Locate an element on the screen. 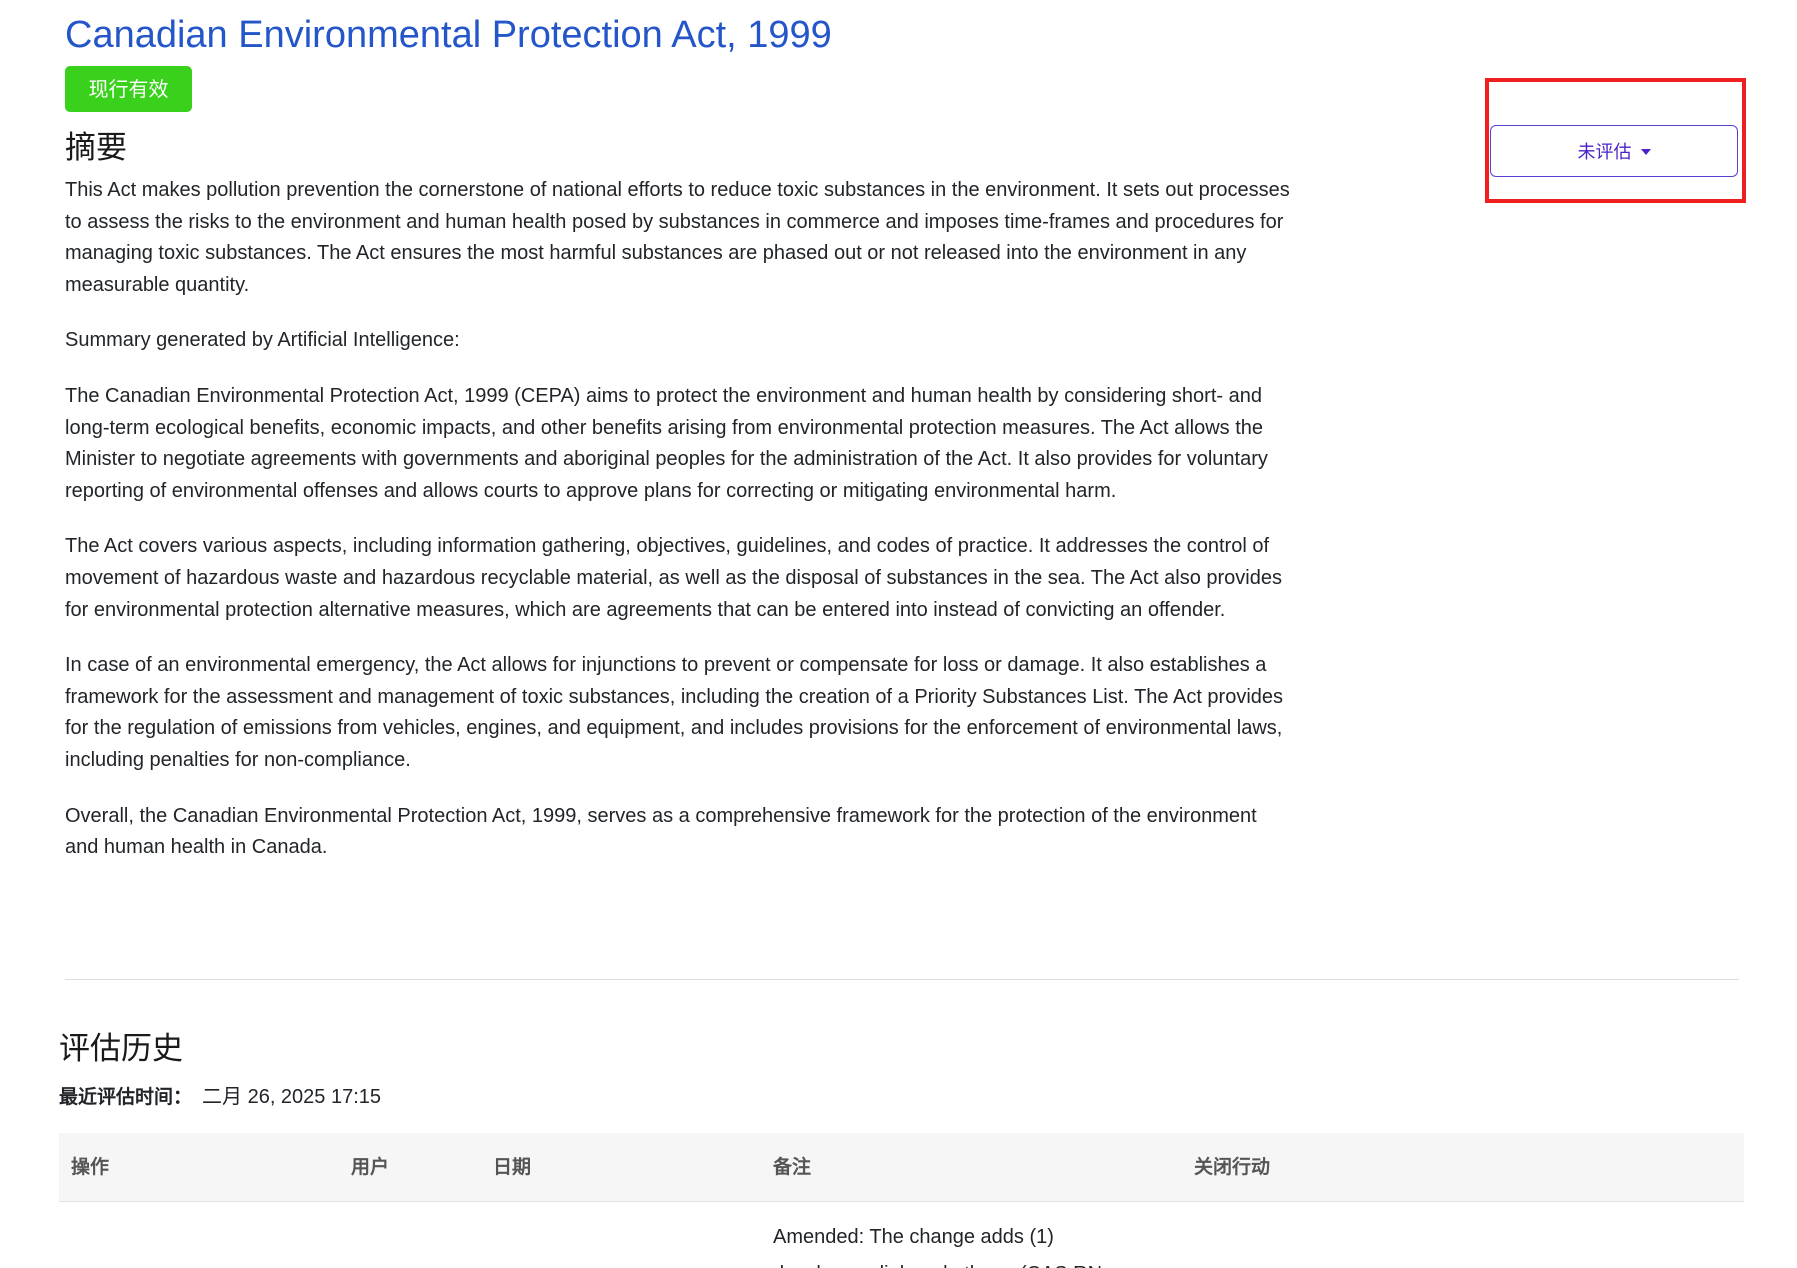  last-assessed-value: 二月 26, 2025 17:15 is located at coordinates (292, 1097).